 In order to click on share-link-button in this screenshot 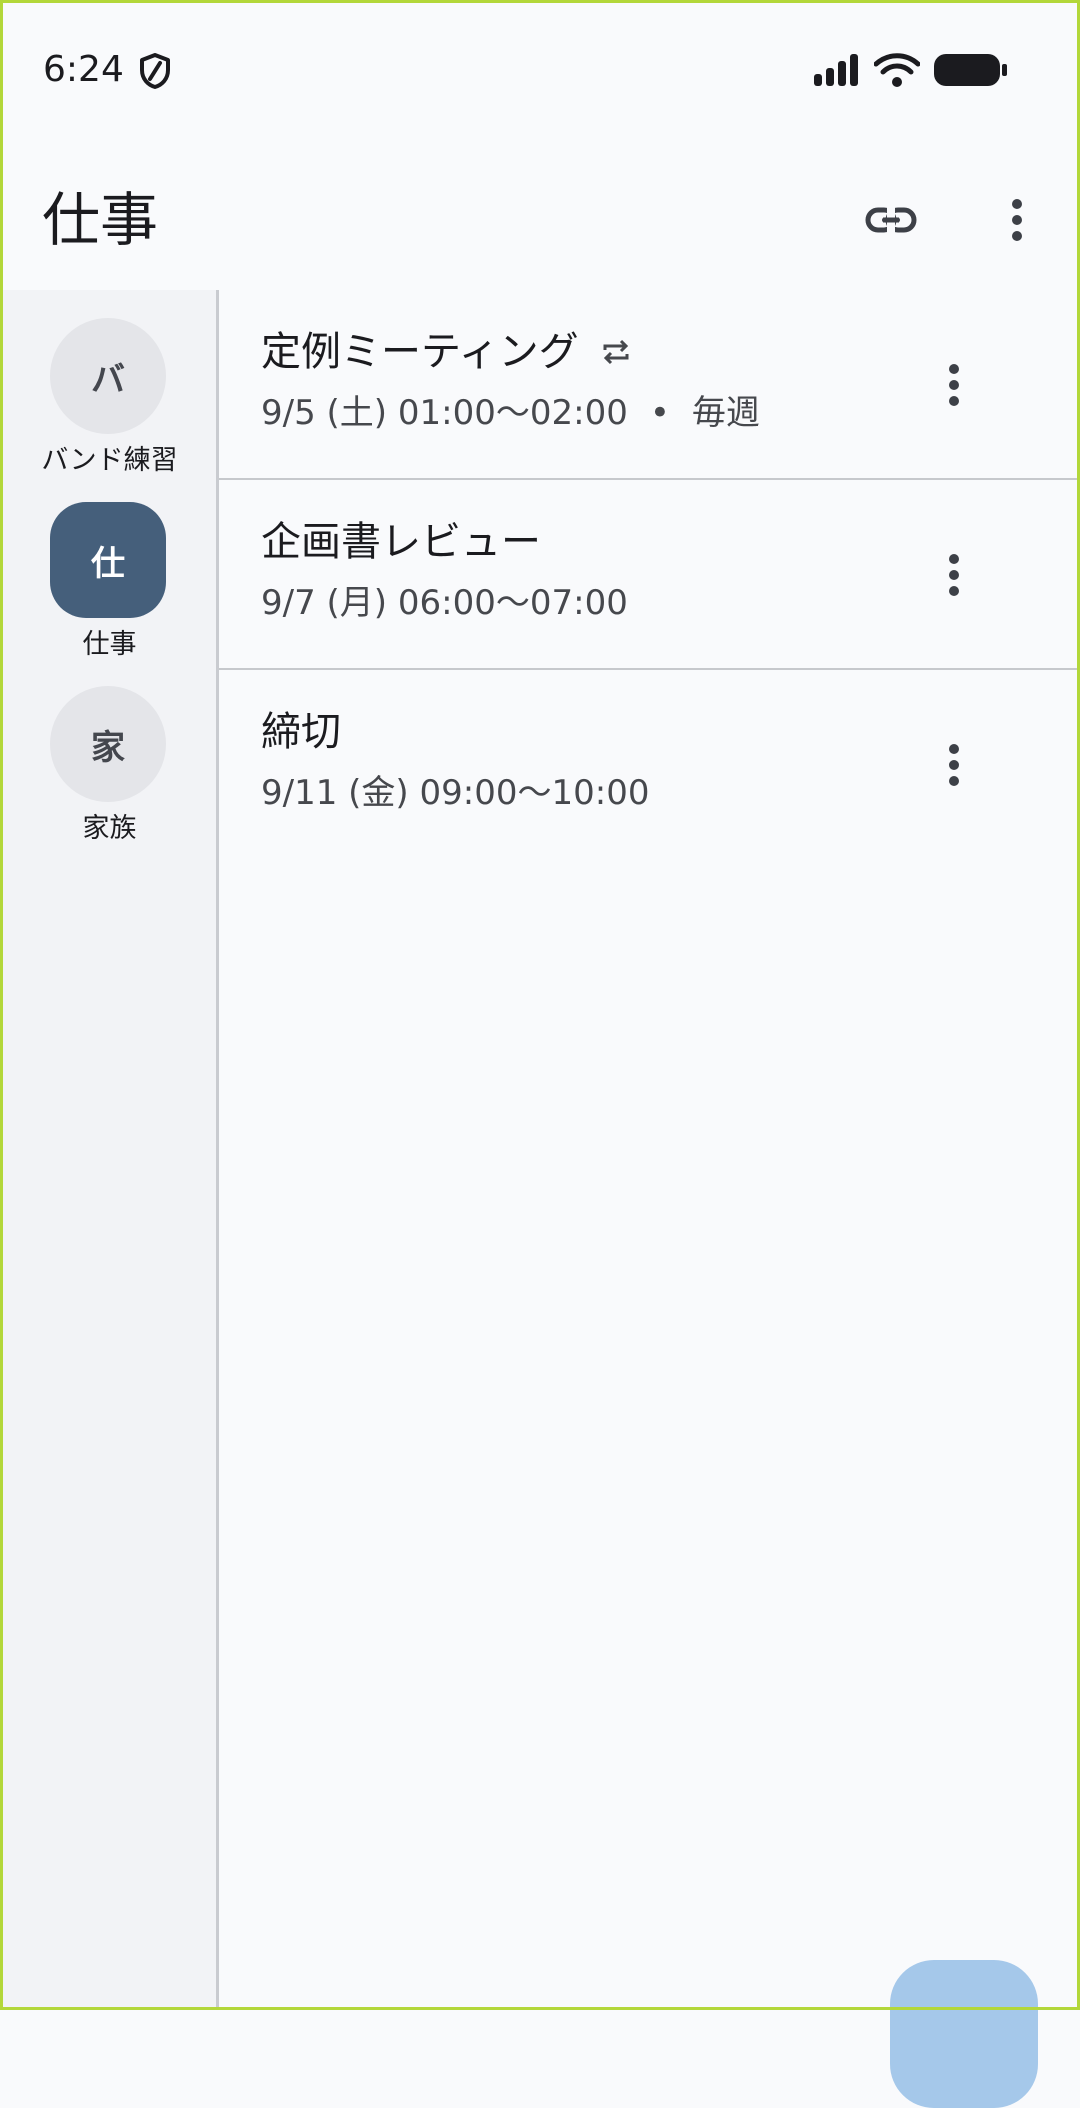, I will do `click(891, 220)`.